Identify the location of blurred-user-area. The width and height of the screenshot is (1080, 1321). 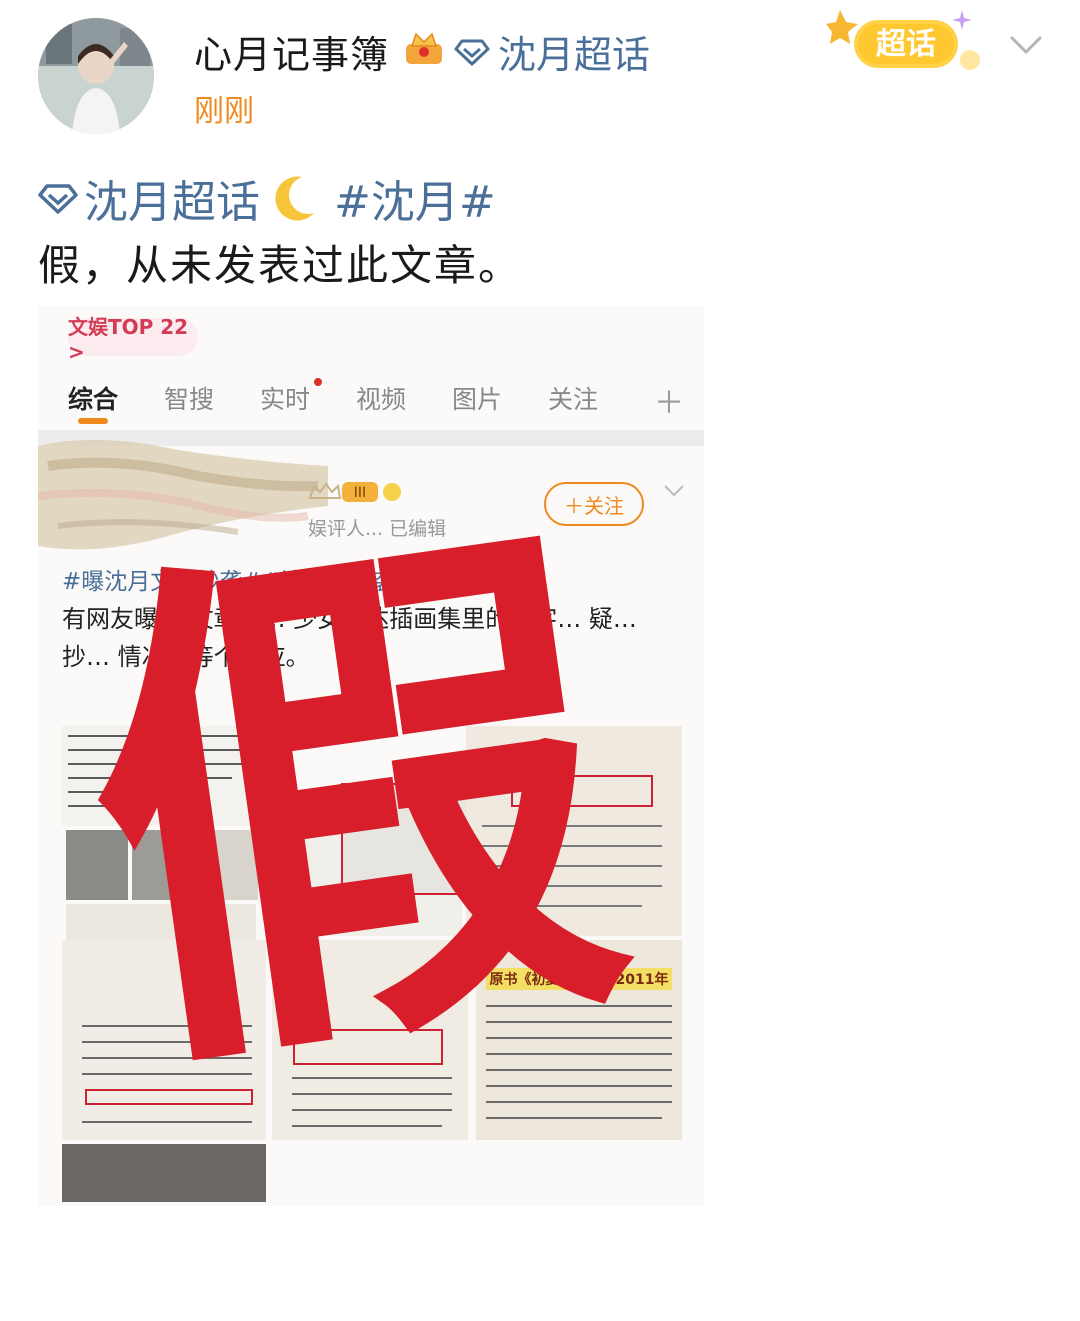
(183, 494).